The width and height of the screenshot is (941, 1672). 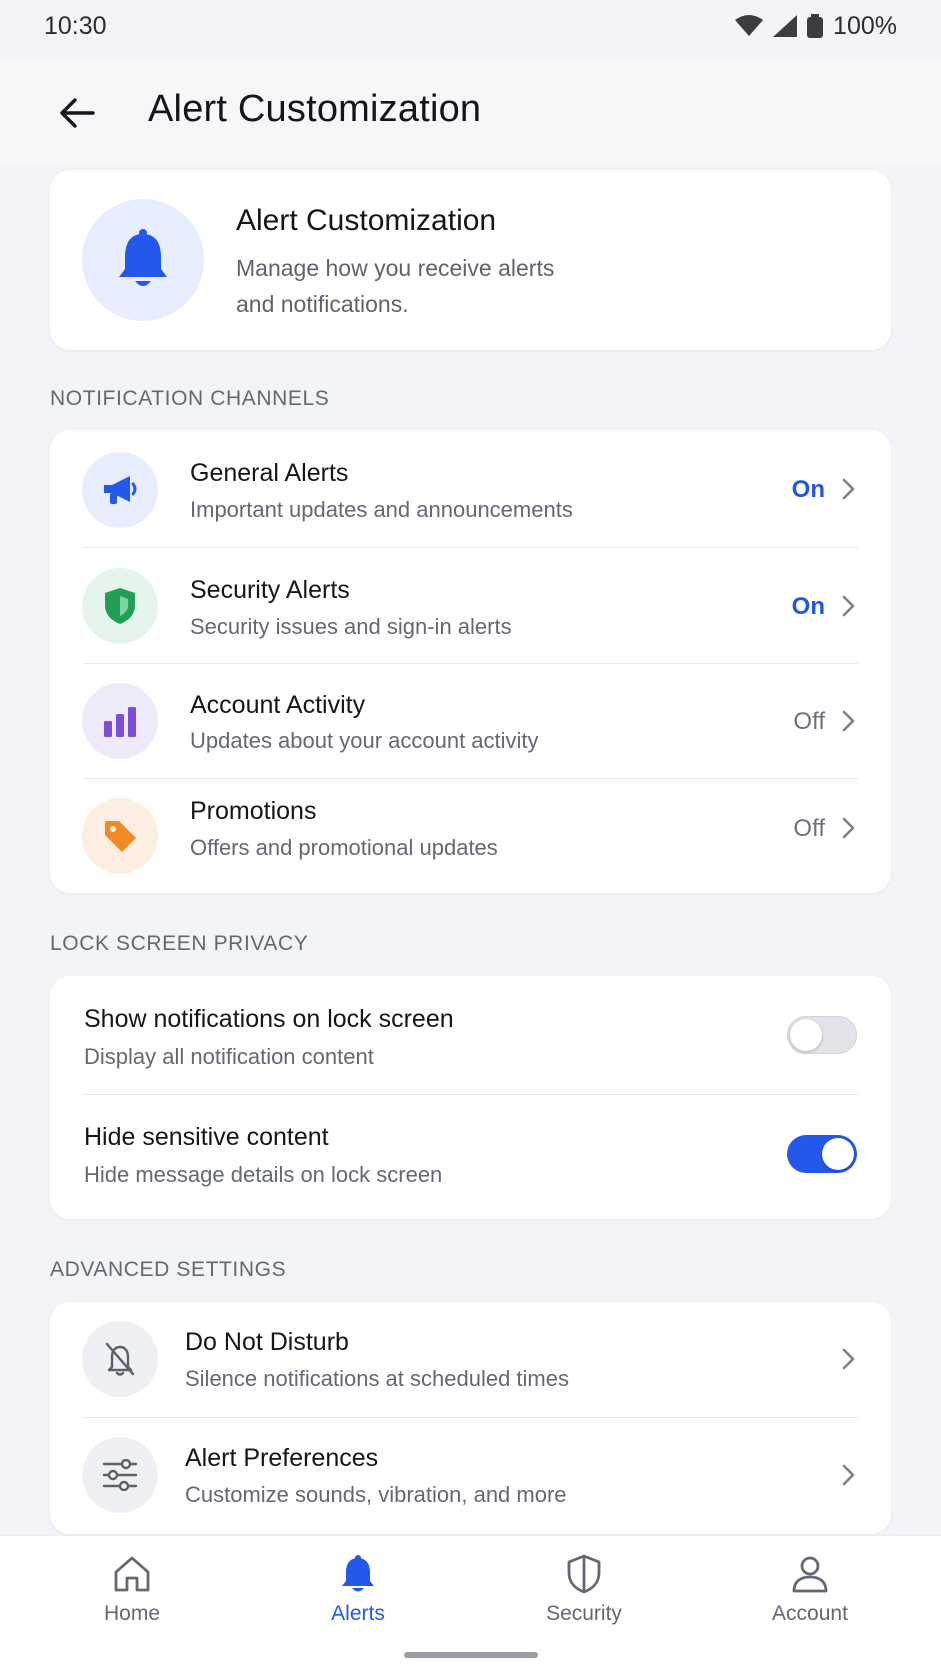 I want to click on status-time: 10:30, so click(x=75, y=25).